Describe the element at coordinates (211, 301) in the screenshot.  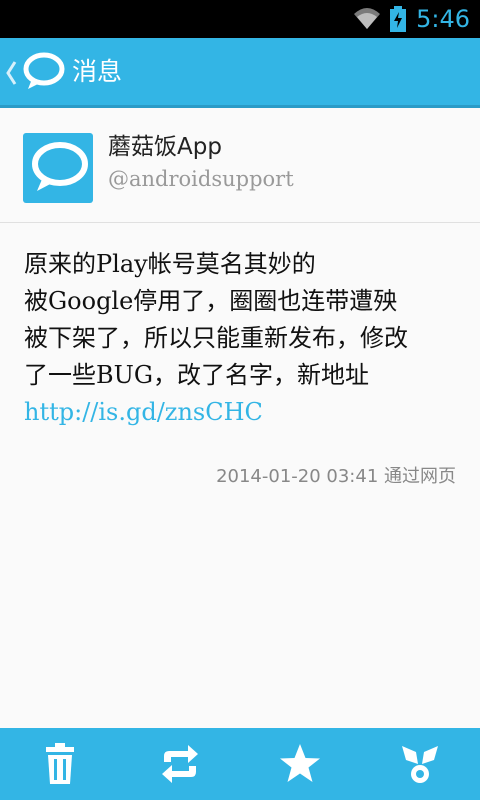
I see `message-line: 被Google停用了，圈圈也连带遭殃` at that location.